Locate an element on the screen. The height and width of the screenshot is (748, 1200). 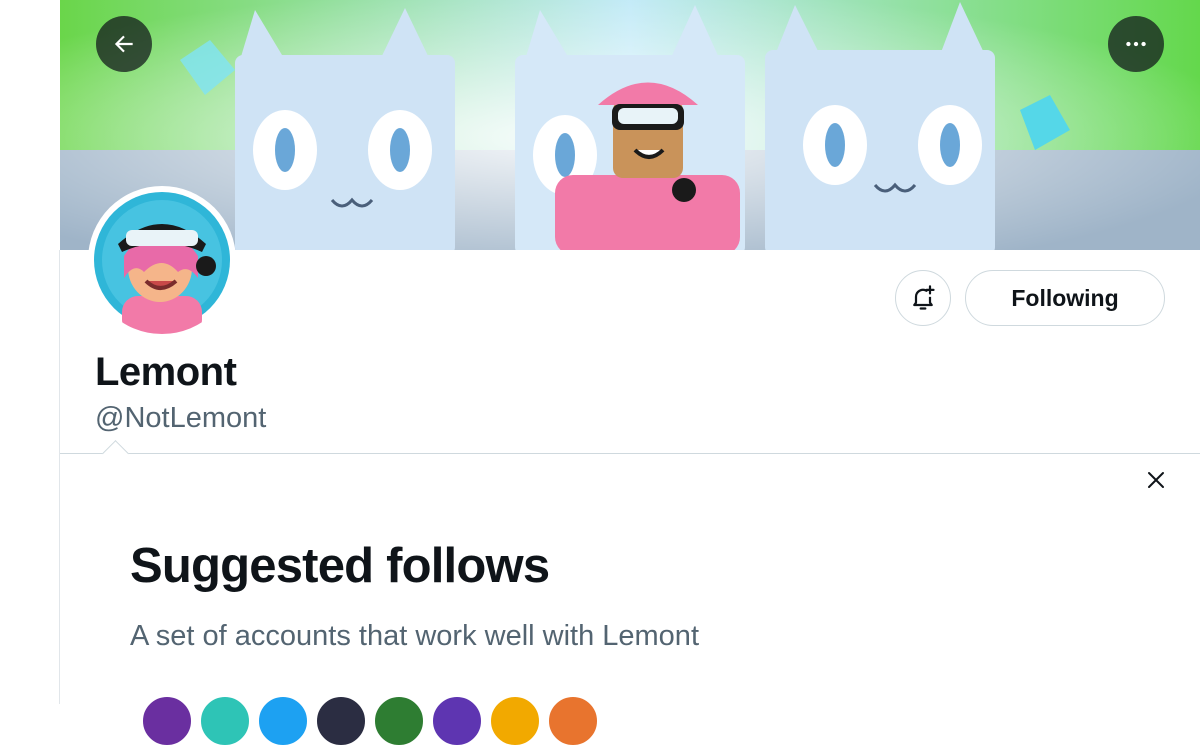
close-suggested-button is located at coordinates (1156, 480).